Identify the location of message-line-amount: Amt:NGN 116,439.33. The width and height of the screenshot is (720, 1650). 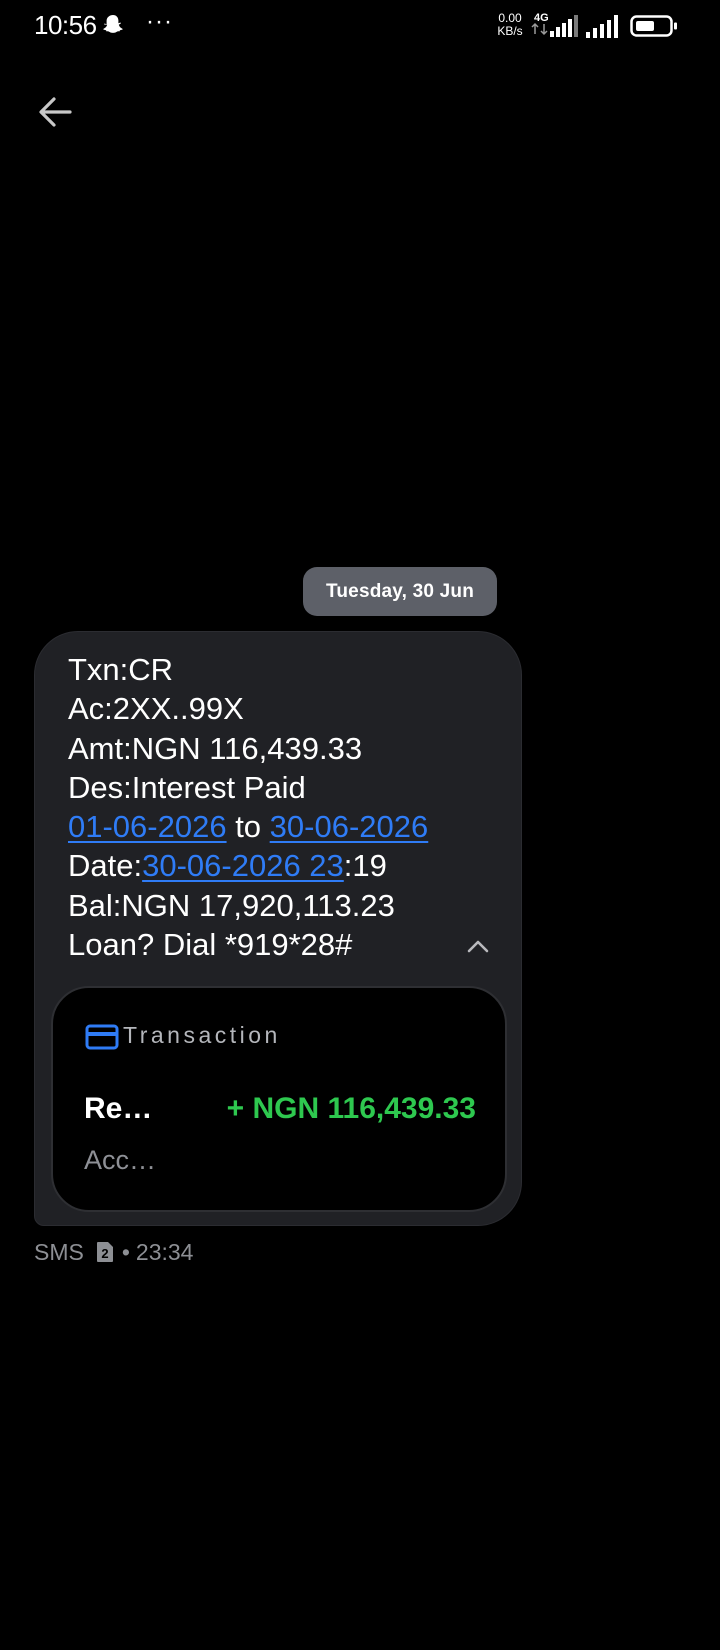
(215, 748).